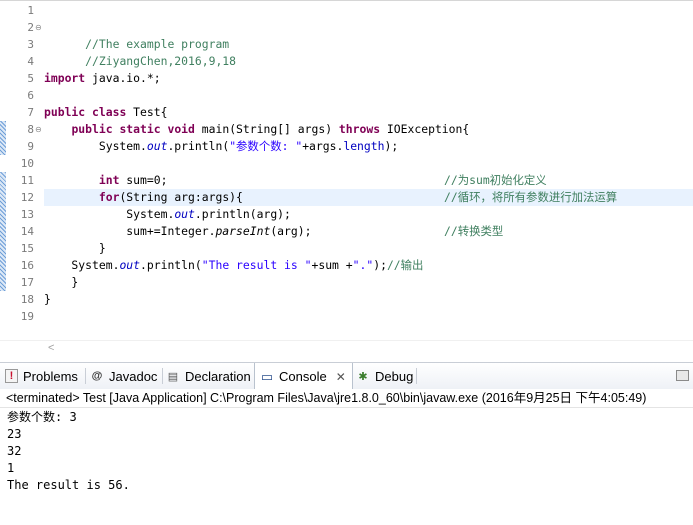 This screenshot has height=525, width=693. What do you see at coordinates (368, 112) in the screenshot?
I see `code-line: public class Test{` at bounding box center [368, 112].